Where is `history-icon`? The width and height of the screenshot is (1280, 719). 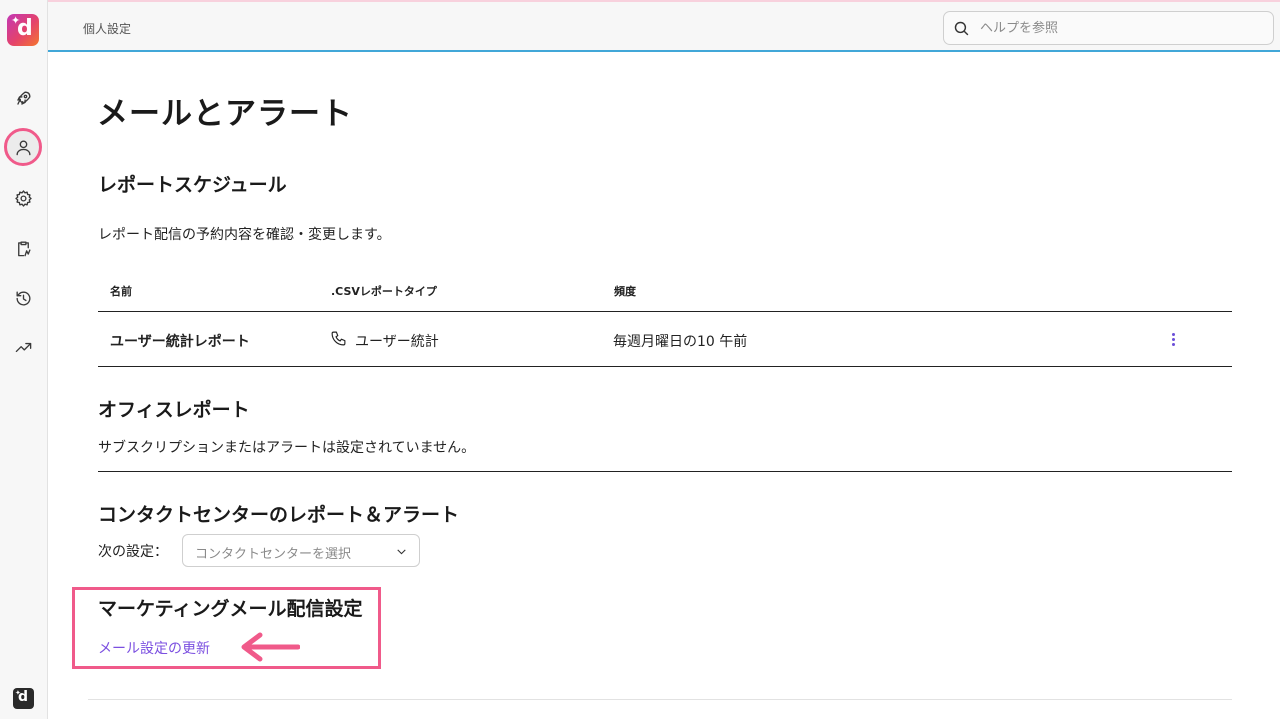 history-icon is located at coordinates (22, 298).